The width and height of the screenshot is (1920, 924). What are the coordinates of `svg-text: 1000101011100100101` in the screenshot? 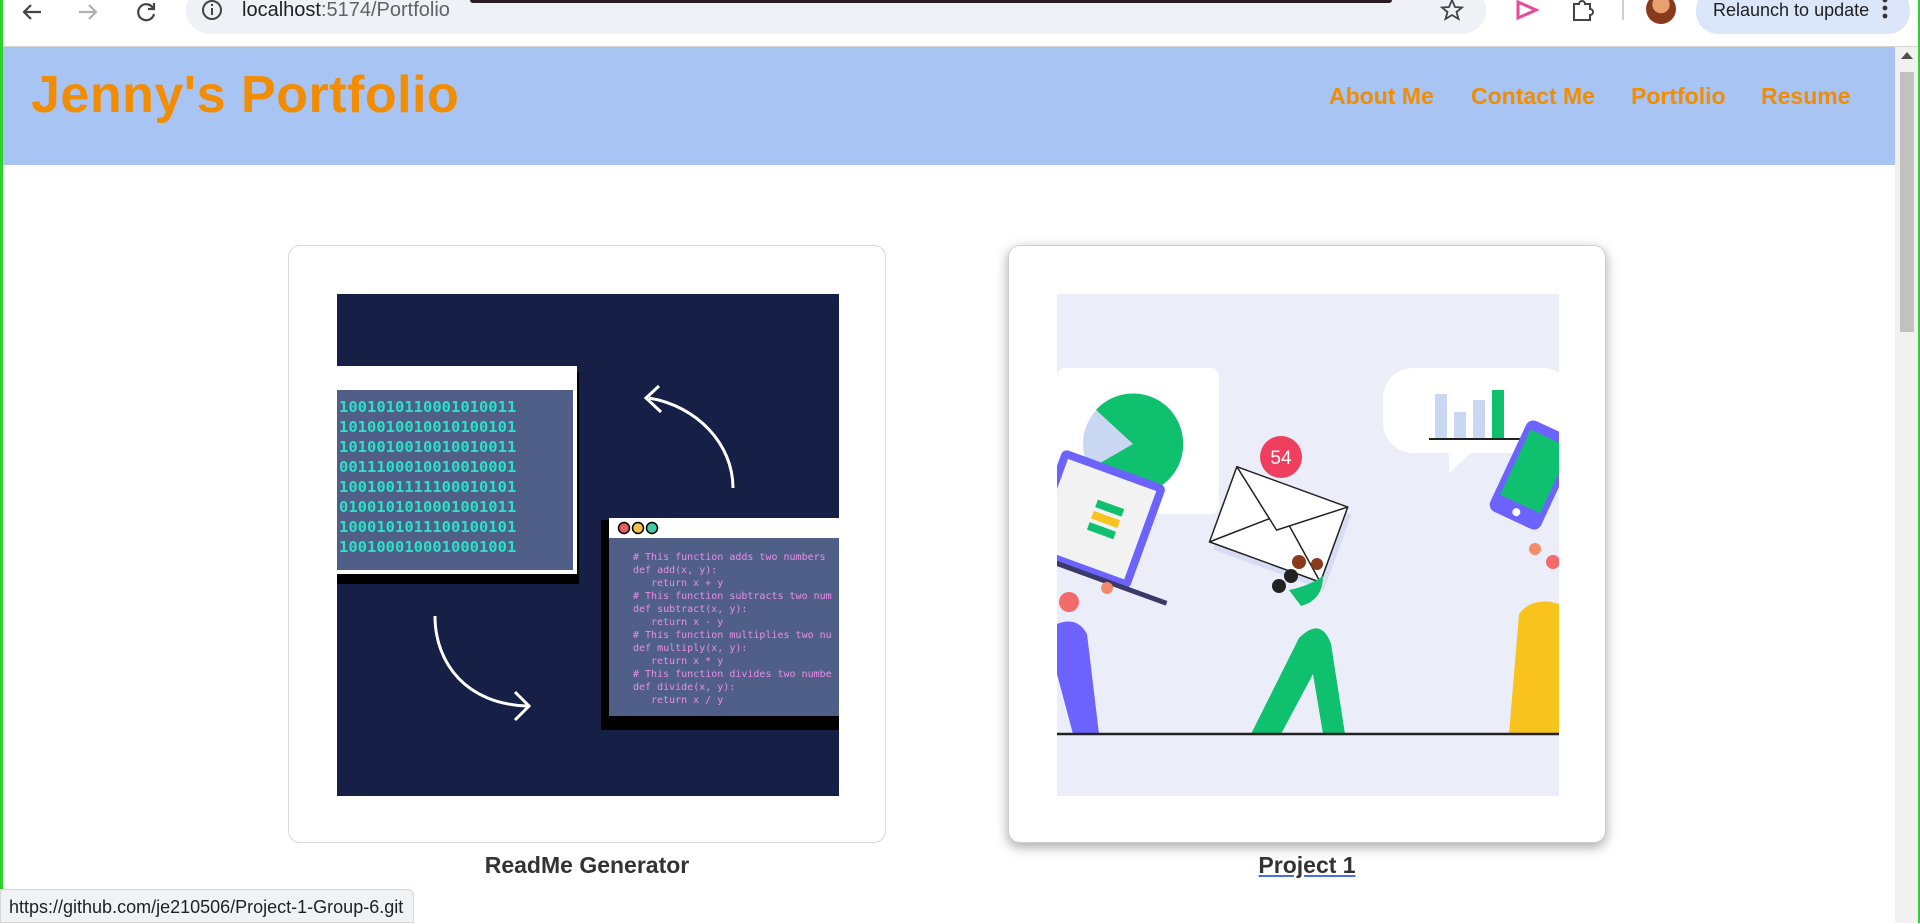 It's located at (427, 527).